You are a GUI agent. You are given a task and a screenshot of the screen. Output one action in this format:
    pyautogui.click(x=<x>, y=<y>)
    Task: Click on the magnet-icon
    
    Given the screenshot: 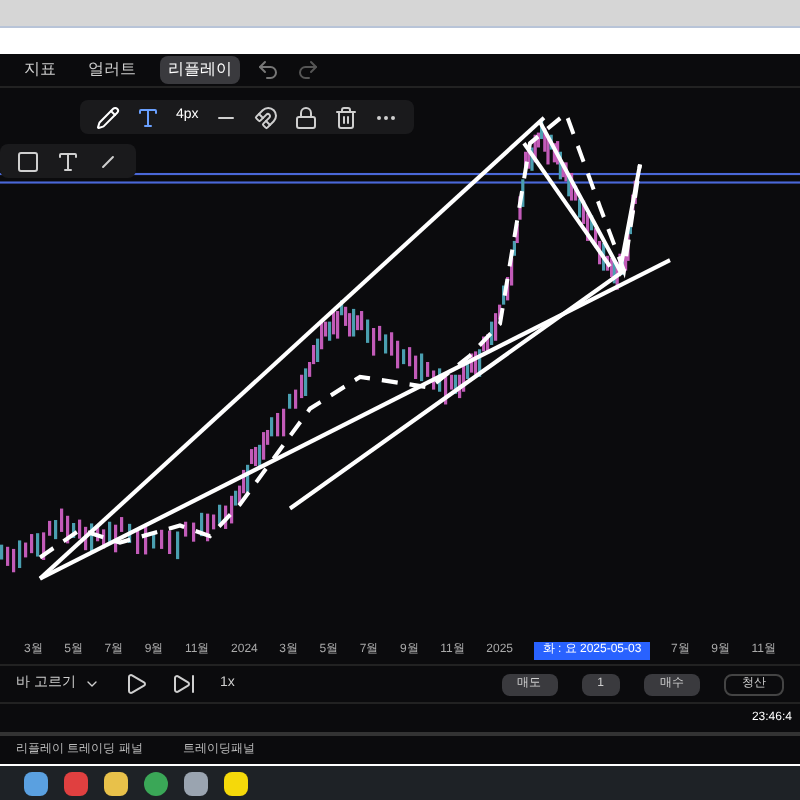 What is the action you would take?
    pyautogui.click(x=266, y=117)
    